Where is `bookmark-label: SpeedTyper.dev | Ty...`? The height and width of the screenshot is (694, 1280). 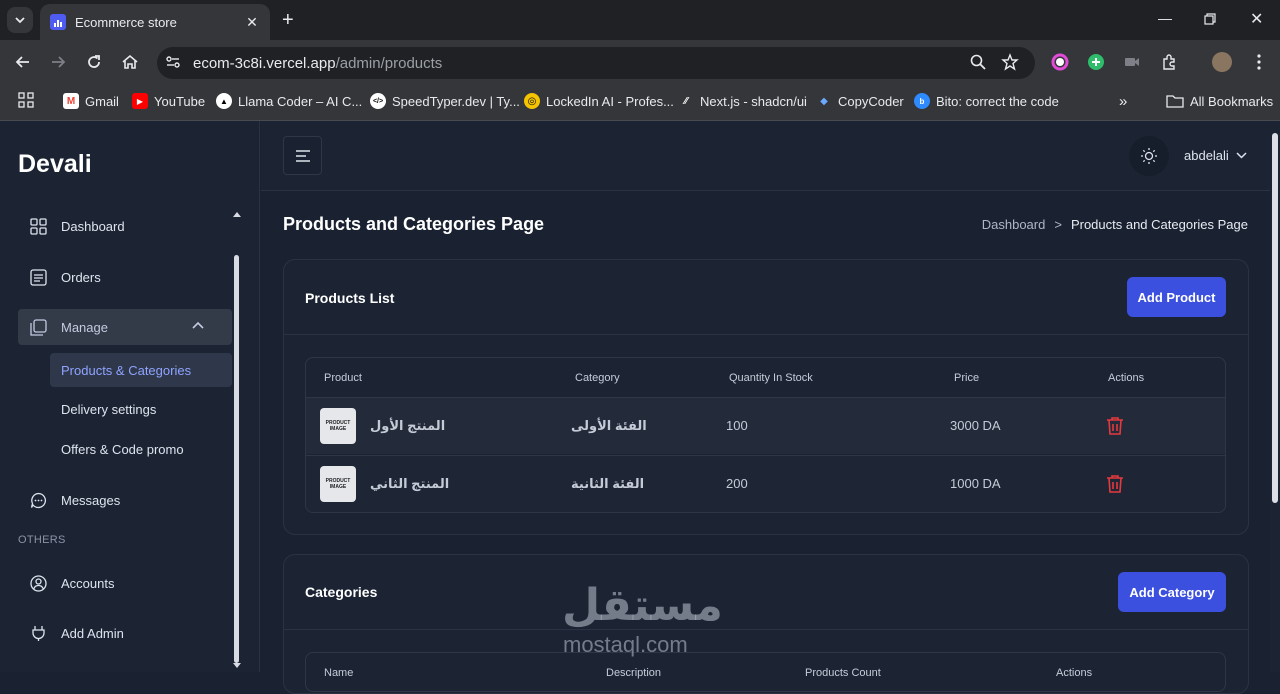 bookmark-label: SpeedTyper.dev | Ty... is located at coordinates (456, 101).